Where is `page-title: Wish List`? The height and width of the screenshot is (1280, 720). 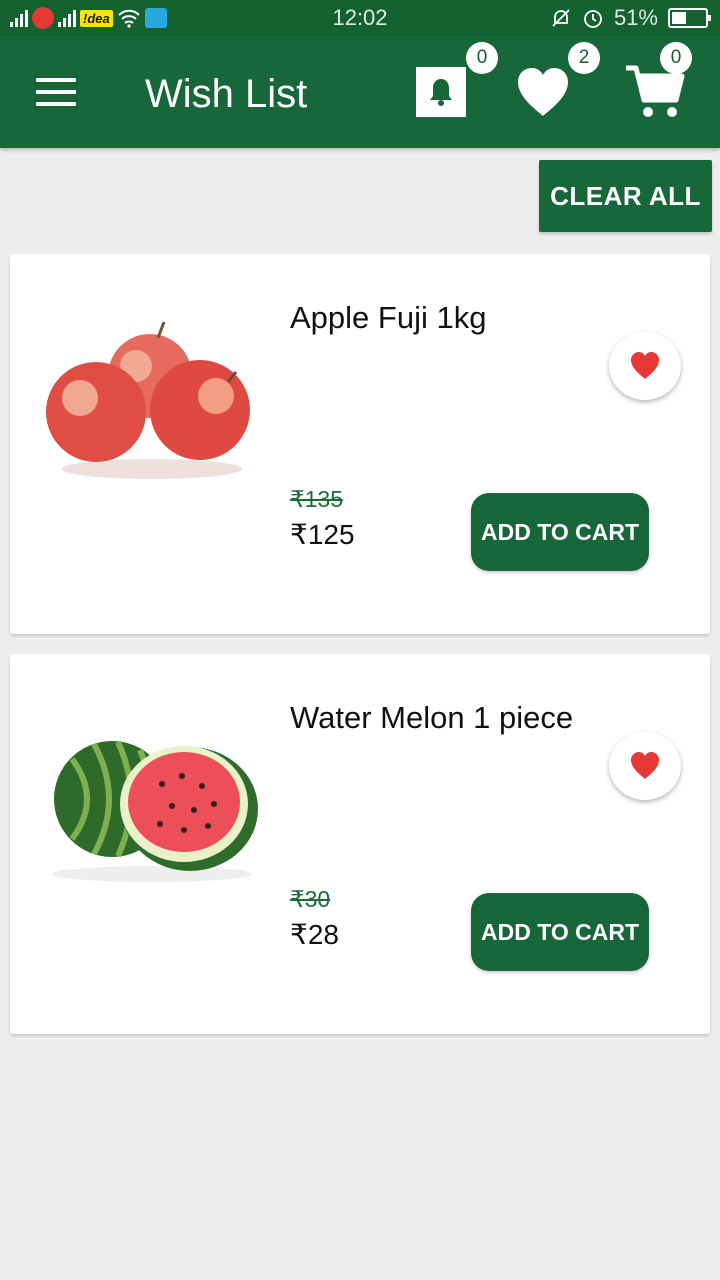
page-title: Wish List is located at coordinates (226, 94).